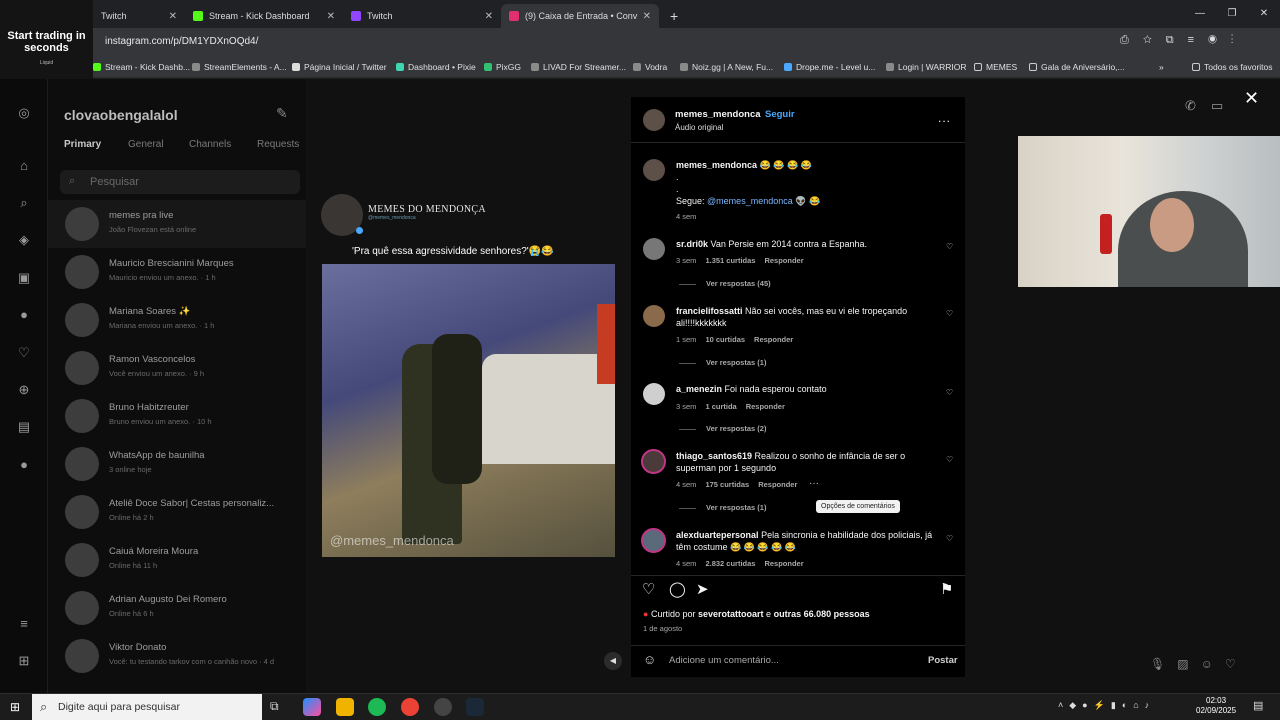 This screenshot has height=720, width=1280. I want to click on comment-likes: 2.832 curtidas, so click(730, 563).